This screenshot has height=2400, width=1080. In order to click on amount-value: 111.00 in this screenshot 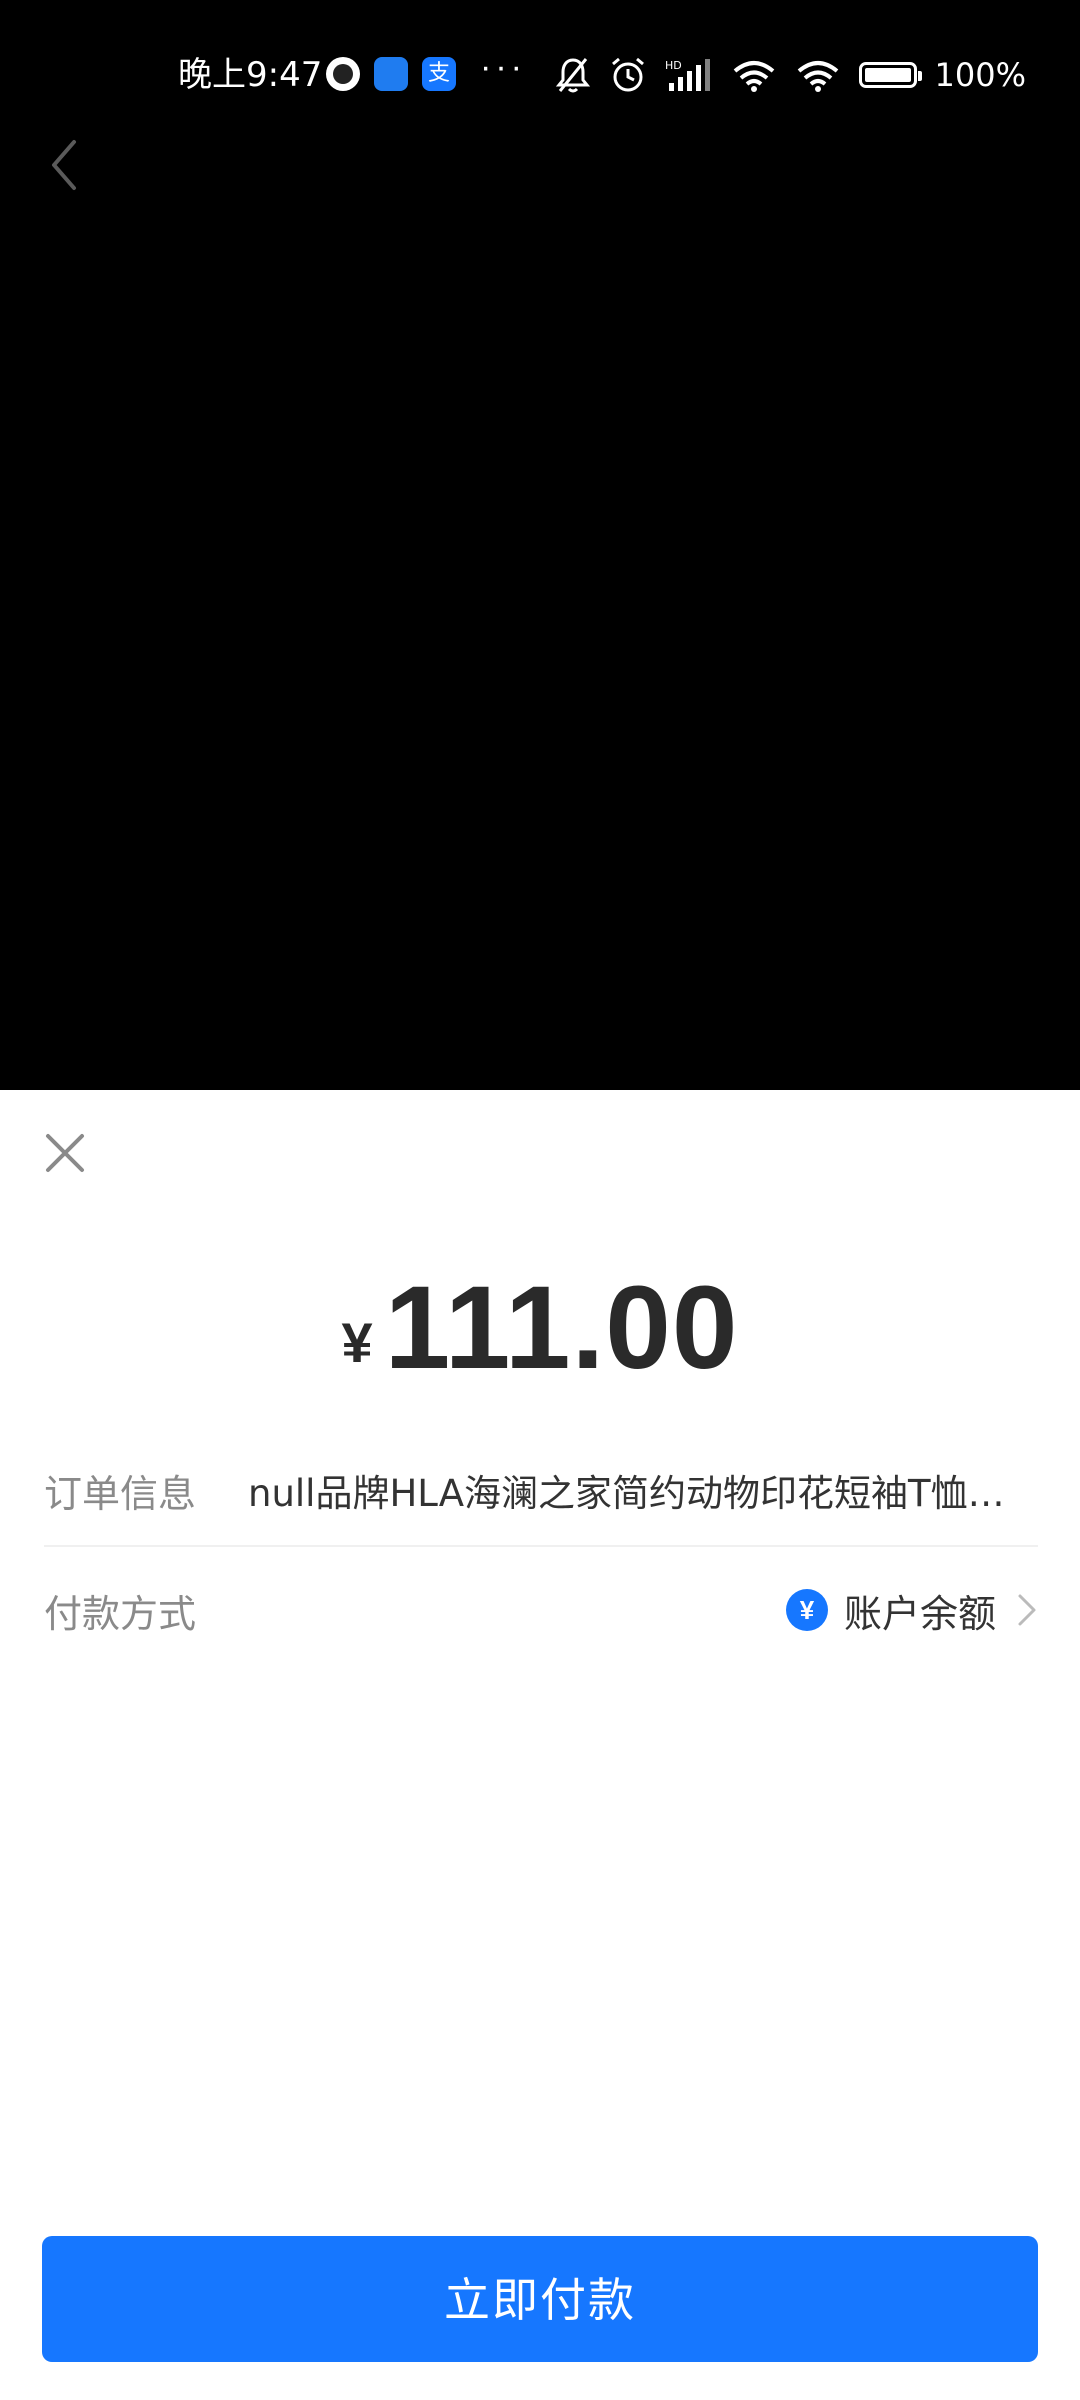, I will do `click(561, 1328)`.